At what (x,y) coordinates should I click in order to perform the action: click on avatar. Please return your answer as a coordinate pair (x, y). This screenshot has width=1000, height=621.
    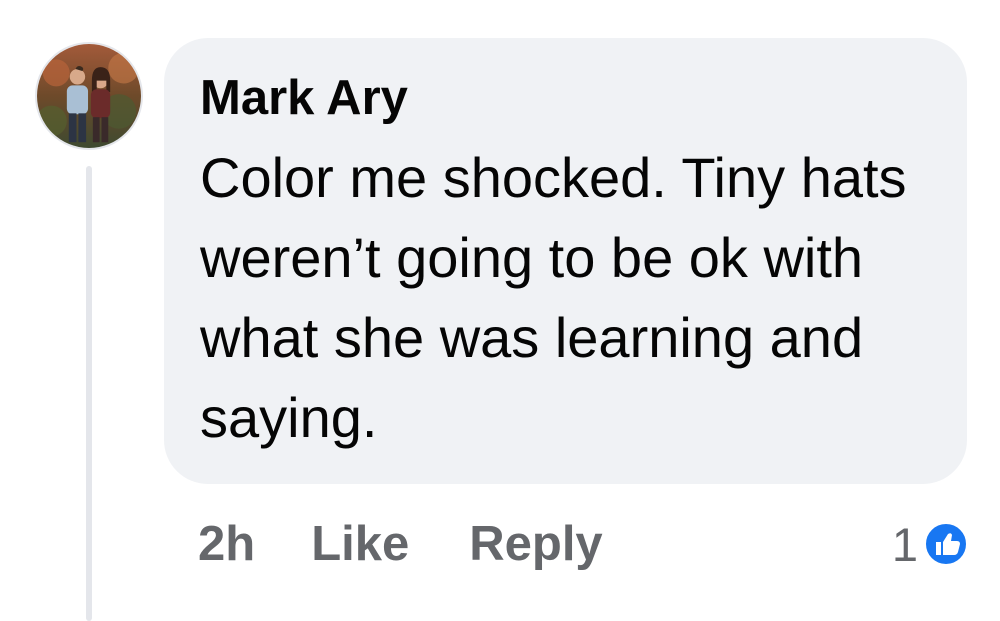
    Looking at the image, I should click on (89, 96).